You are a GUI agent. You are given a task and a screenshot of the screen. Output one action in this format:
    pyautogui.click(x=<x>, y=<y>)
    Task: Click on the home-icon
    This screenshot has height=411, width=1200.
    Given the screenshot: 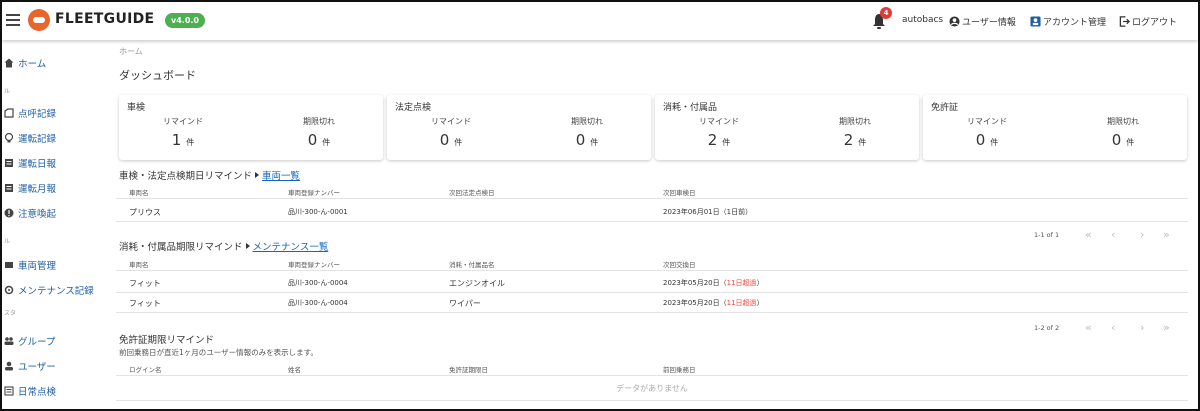 What is the action you would take?
    pyautogui.click(x=9, y=63)
    